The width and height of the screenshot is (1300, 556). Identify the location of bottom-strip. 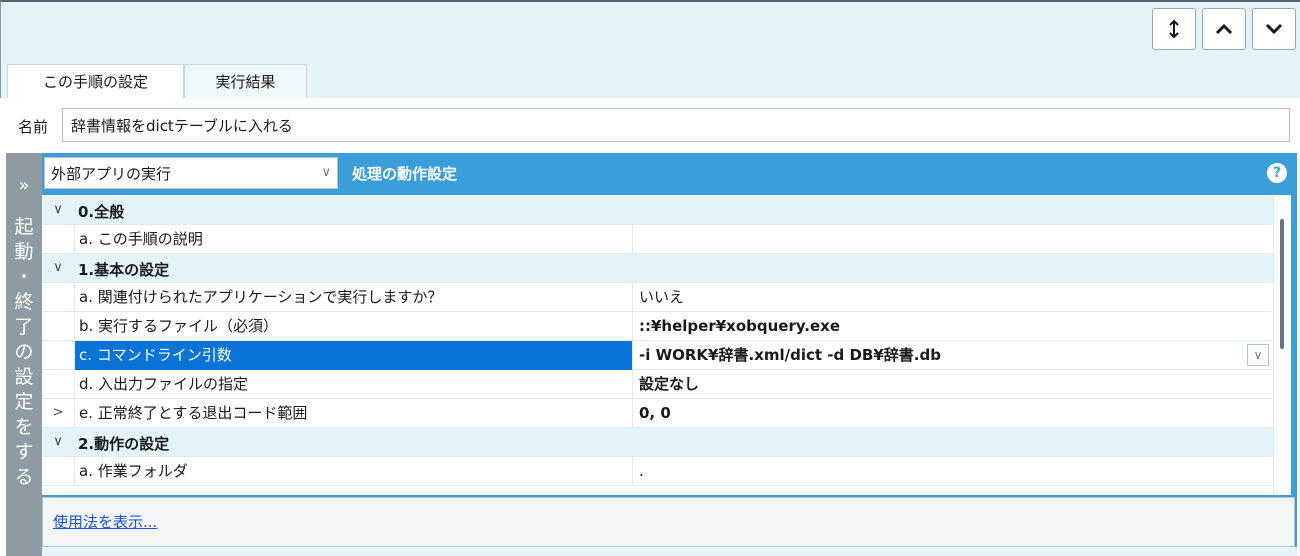
(669, 551).